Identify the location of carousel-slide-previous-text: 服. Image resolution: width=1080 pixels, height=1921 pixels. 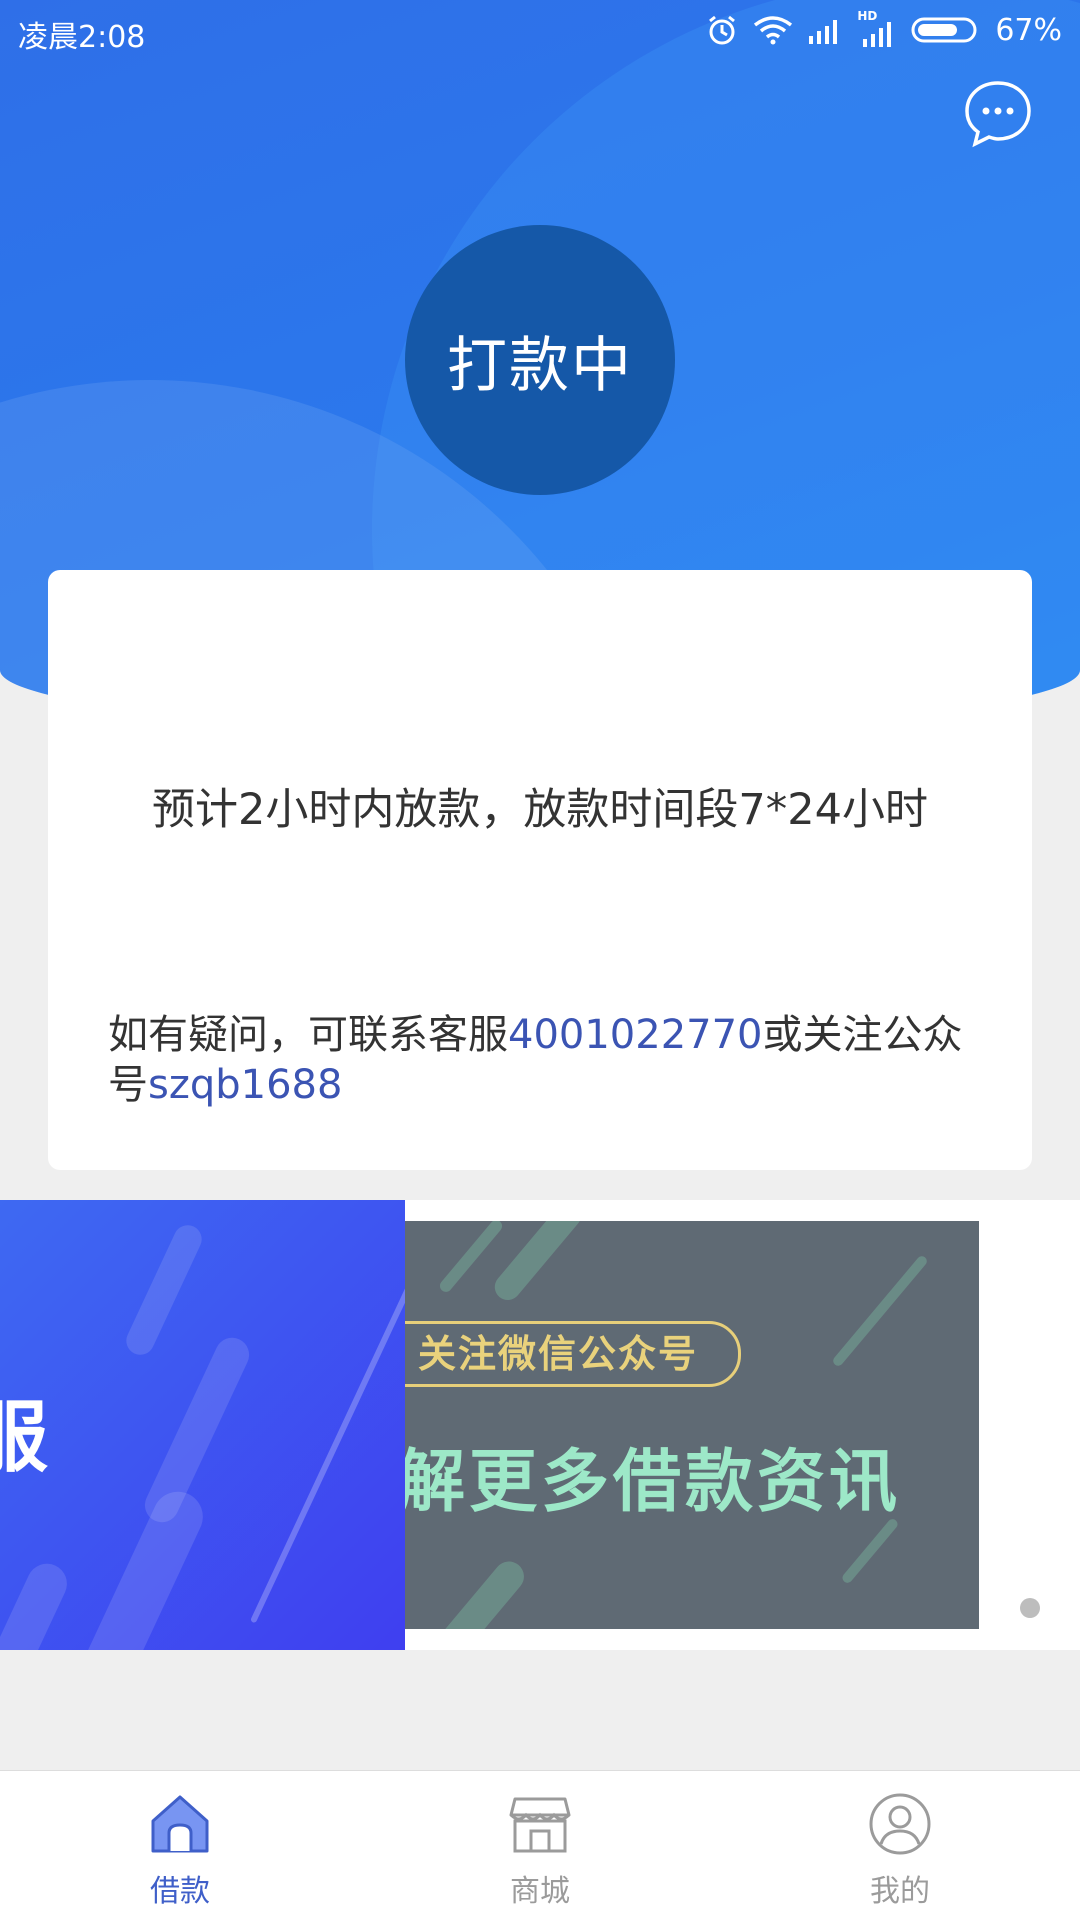
(24, 1438).